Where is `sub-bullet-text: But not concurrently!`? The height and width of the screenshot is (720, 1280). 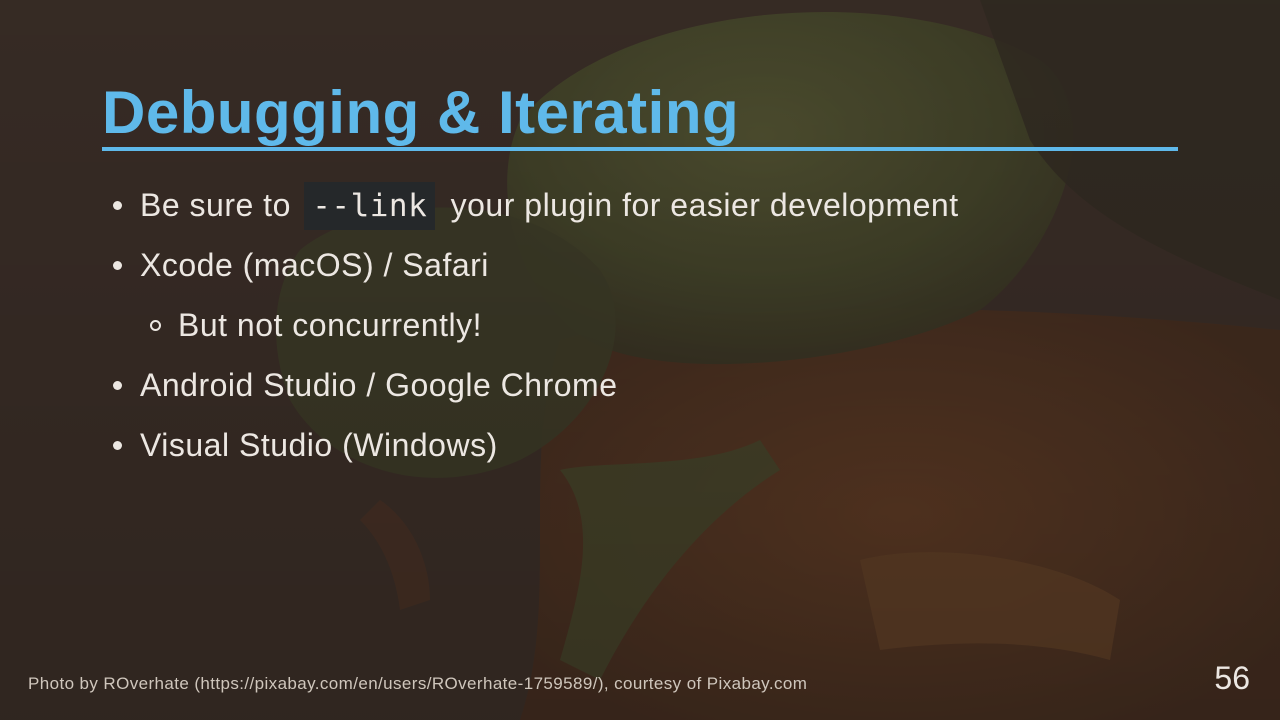
sub-bullet-text: But not concurrently! is located at coordinates (330, 325).